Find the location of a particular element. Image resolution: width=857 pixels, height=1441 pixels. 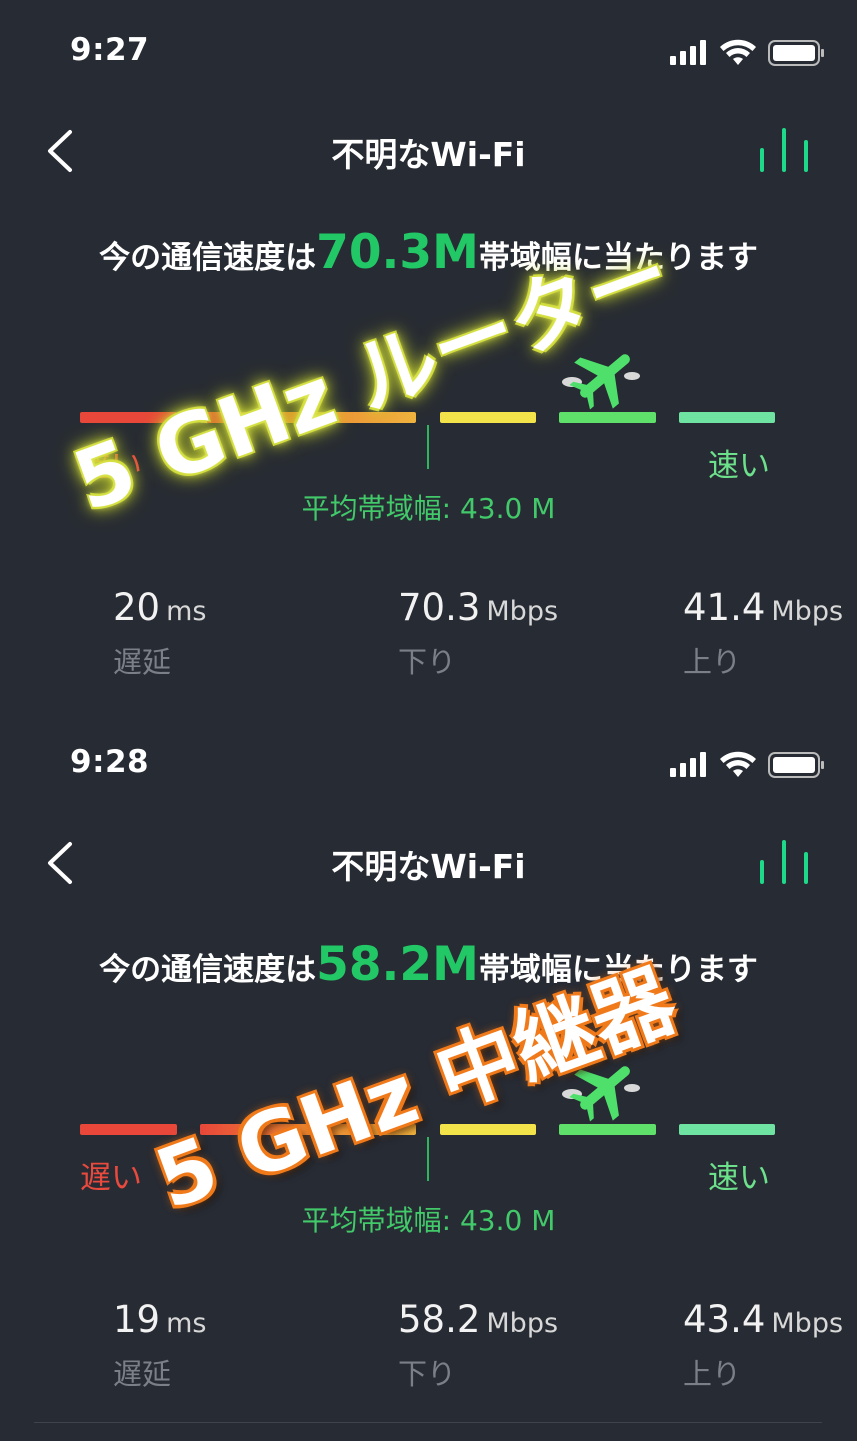

latency-value: 19 is located at coordinates (137, 1319).